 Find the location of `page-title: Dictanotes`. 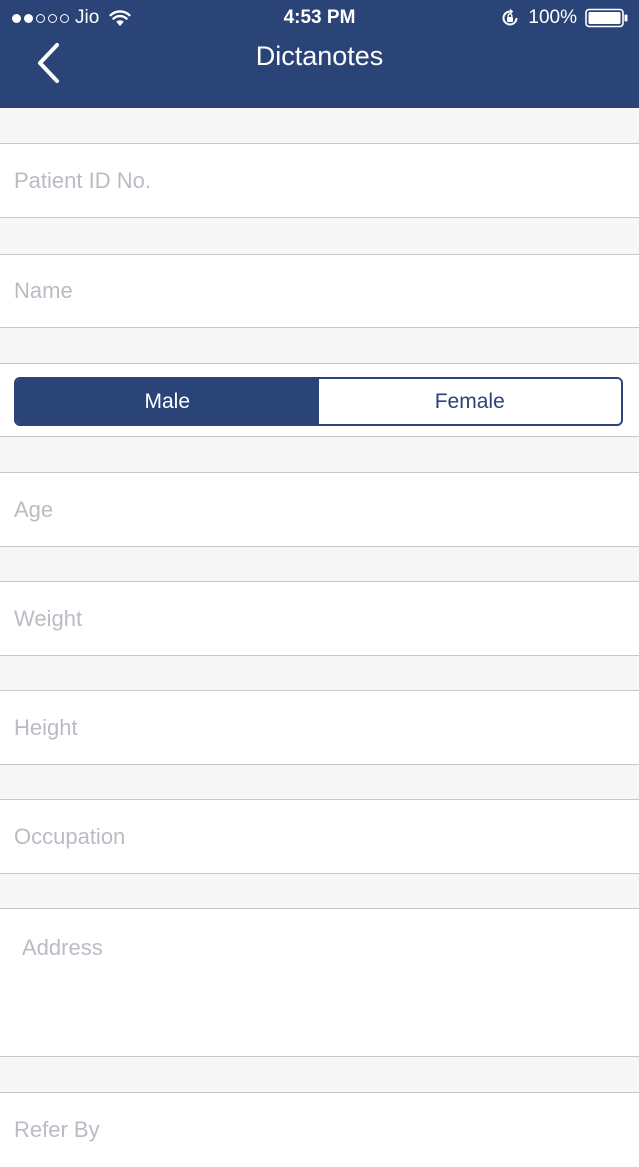

page-title: Dictanotes is located at coordinates (319, 56).